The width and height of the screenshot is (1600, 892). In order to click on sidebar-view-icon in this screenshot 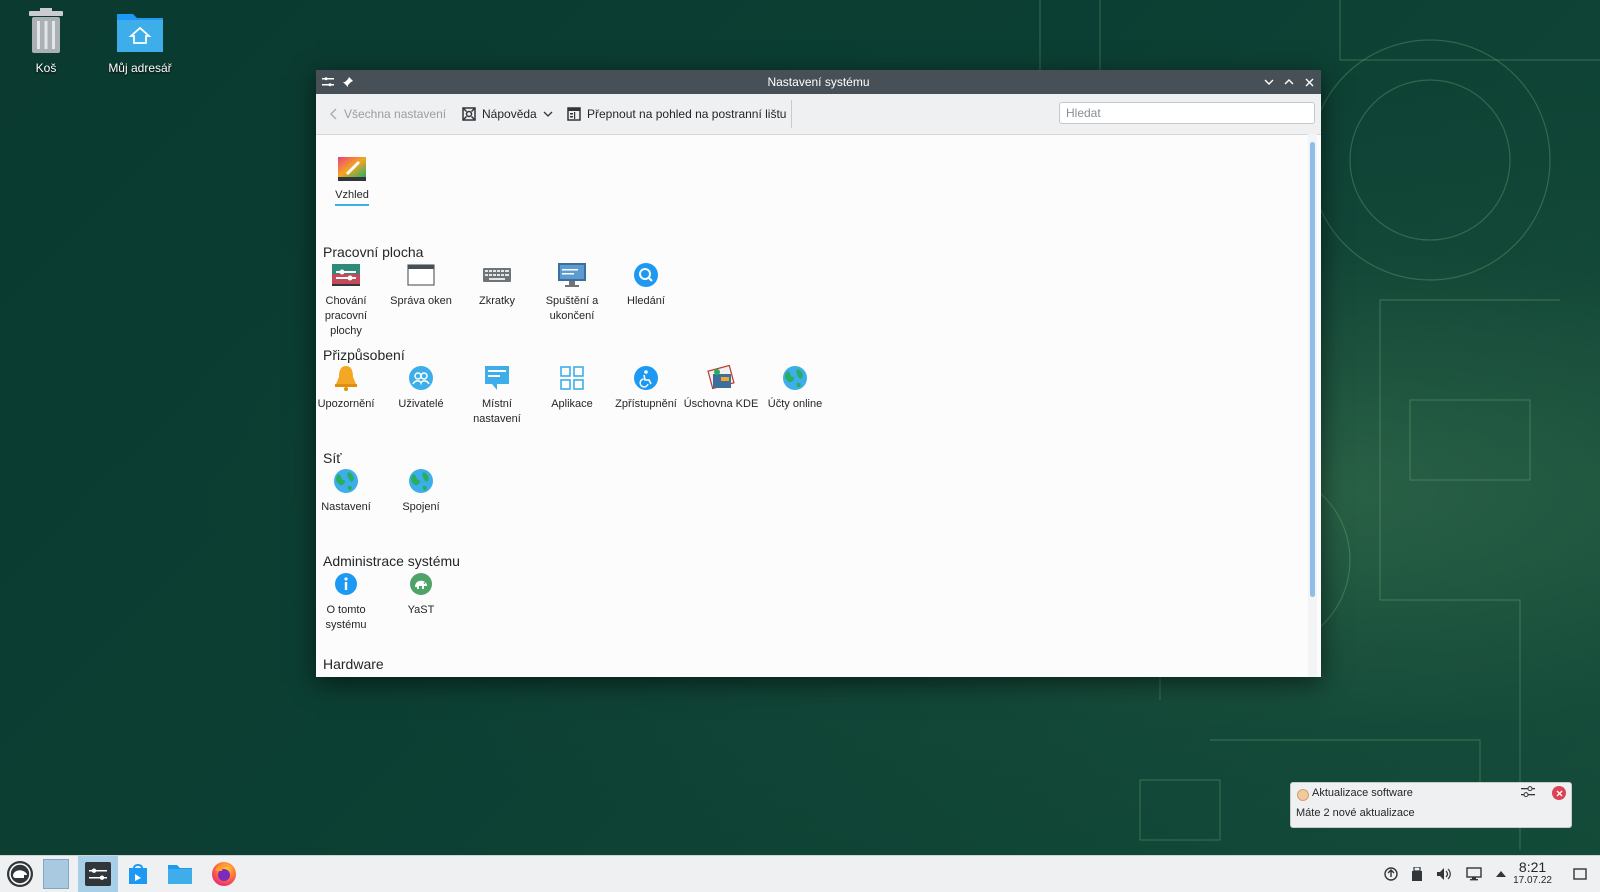, I will do `click(574, 114)`.